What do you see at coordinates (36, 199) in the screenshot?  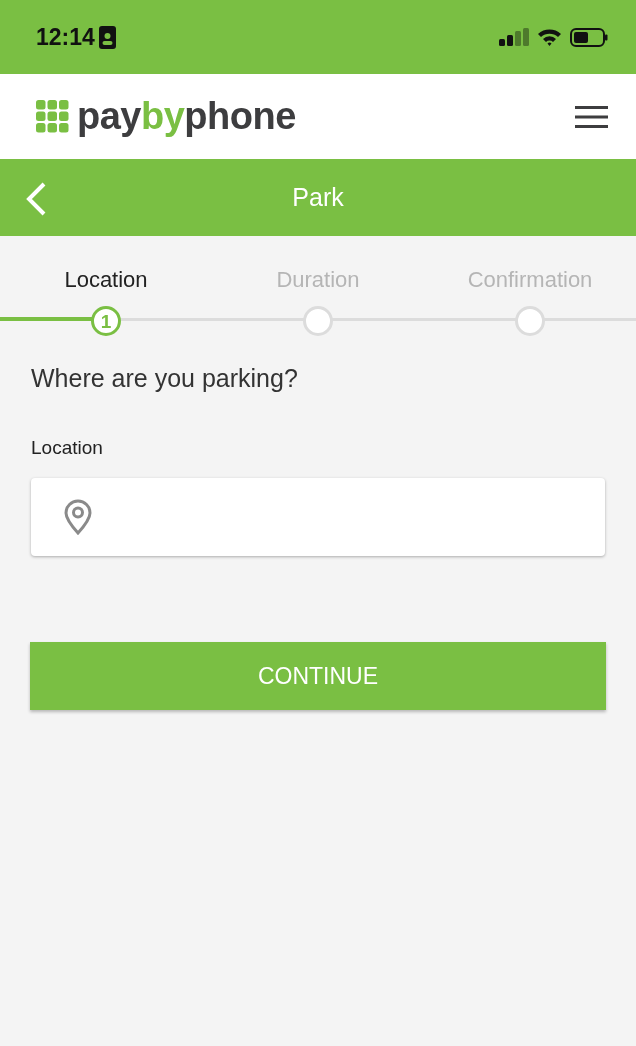 I see `back-icon` at bounding box center [36, 199].